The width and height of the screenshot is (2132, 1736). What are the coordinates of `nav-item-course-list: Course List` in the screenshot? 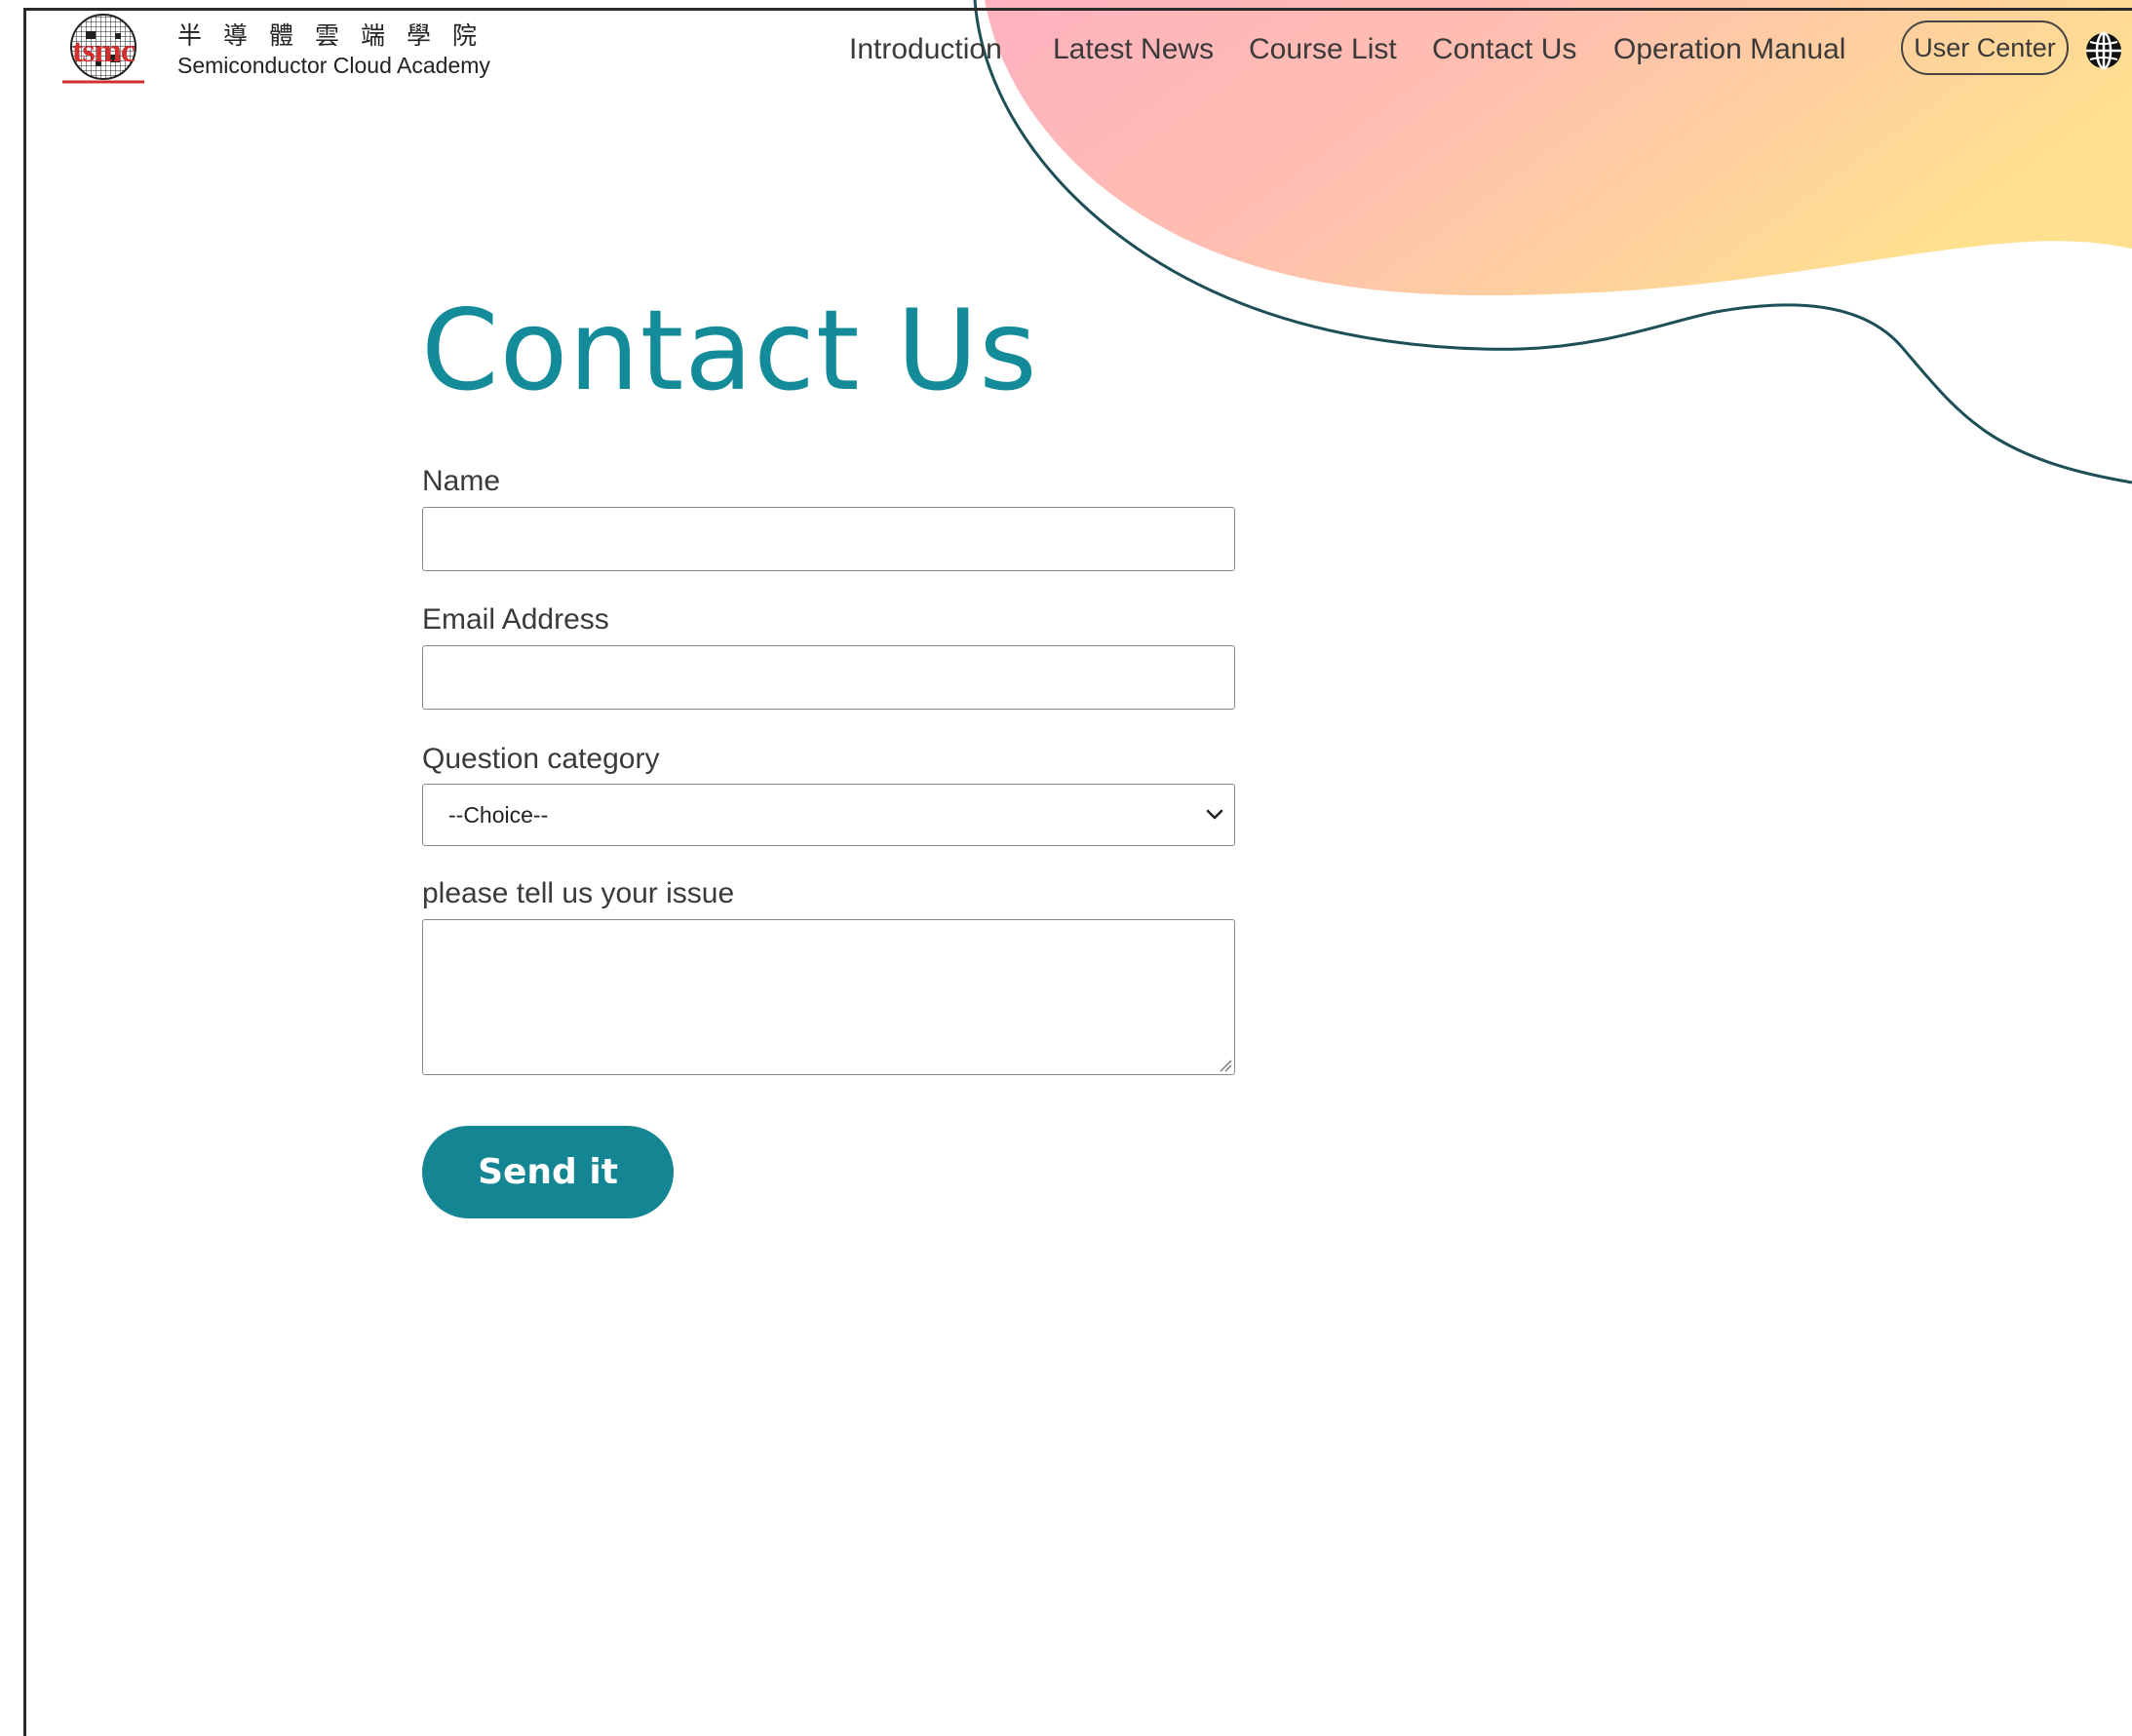 It's located at (1323, 49).